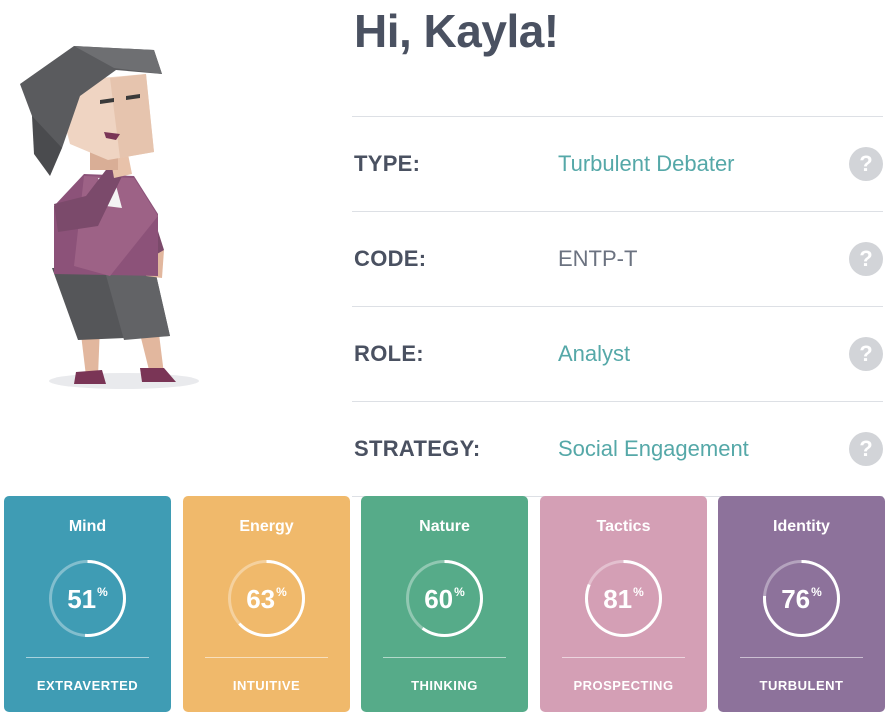 This screenshot has height=714, width=895. I want to click on code-value: ENTP-T, so click(598, 258).